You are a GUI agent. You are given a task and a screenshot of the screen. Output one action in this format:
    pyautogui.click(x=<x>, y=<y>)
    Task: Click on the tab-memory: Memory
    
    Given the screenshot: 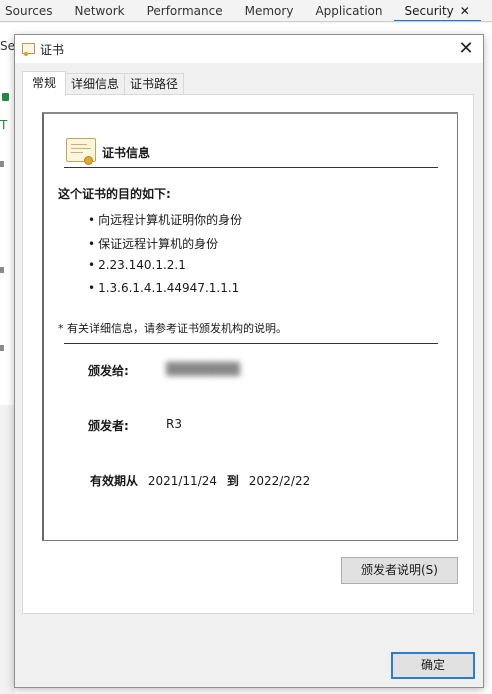 What is the action you would take?
    pyautogui.click(x=269, y=10)
    